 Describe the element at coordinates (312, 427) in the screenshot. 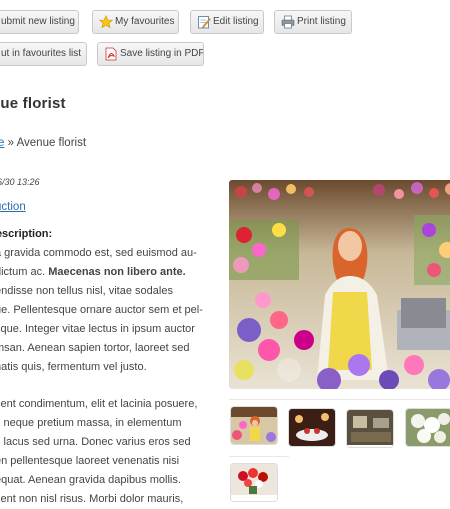

I see `thumbnail-restaurant` at that location.